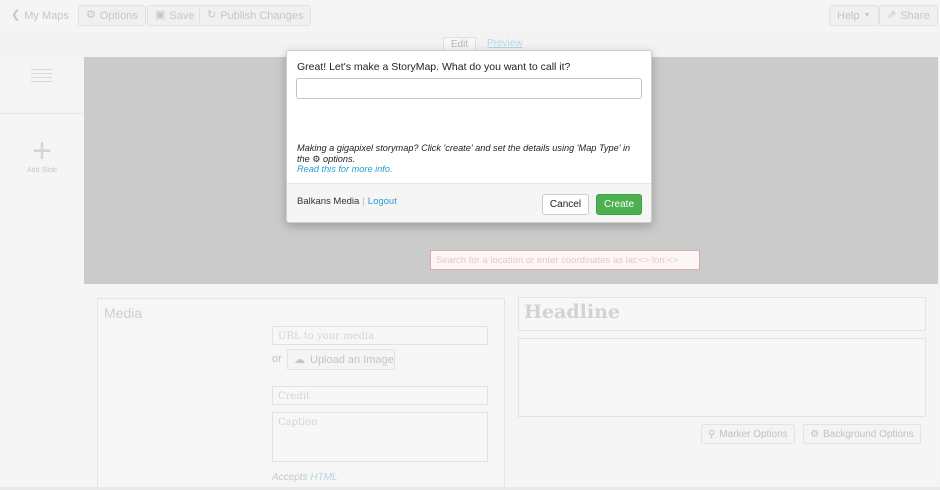 The image size is (940, 490). Describe the element at coordinates (212, 15) in the screenshot. I see `refresh-icon: ↻` at that location.